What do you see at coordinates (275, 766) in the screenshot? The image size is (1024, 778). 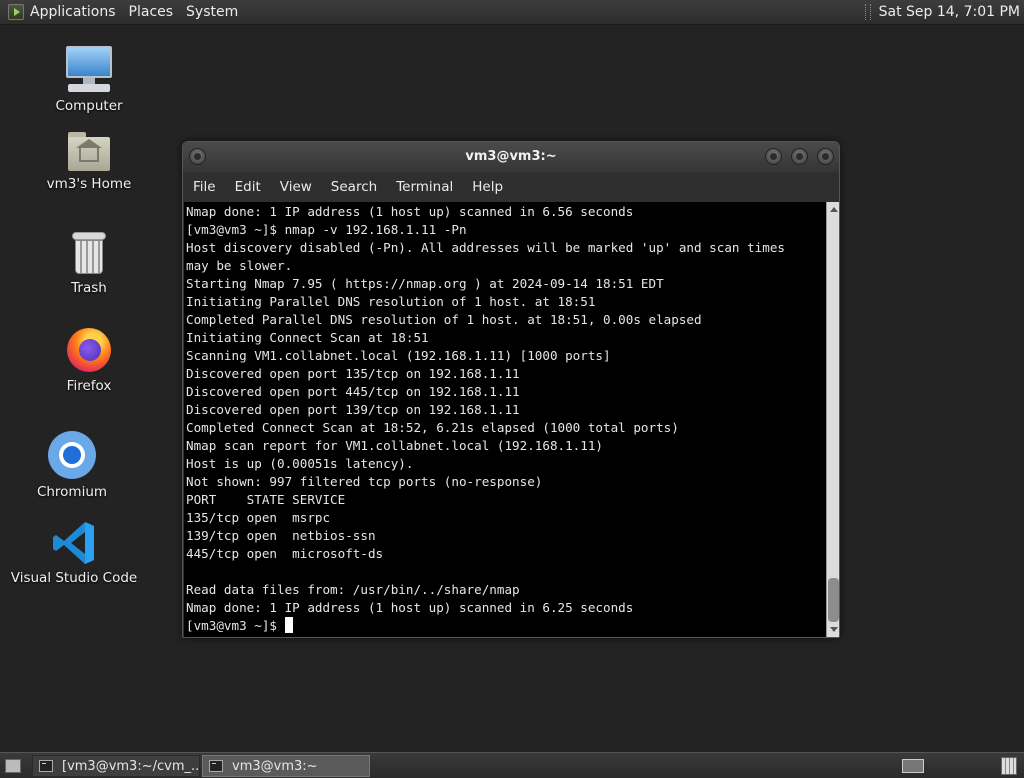 I see `taskbar-item-label: vm3@vm3:~` at bounding box center [275, 766].